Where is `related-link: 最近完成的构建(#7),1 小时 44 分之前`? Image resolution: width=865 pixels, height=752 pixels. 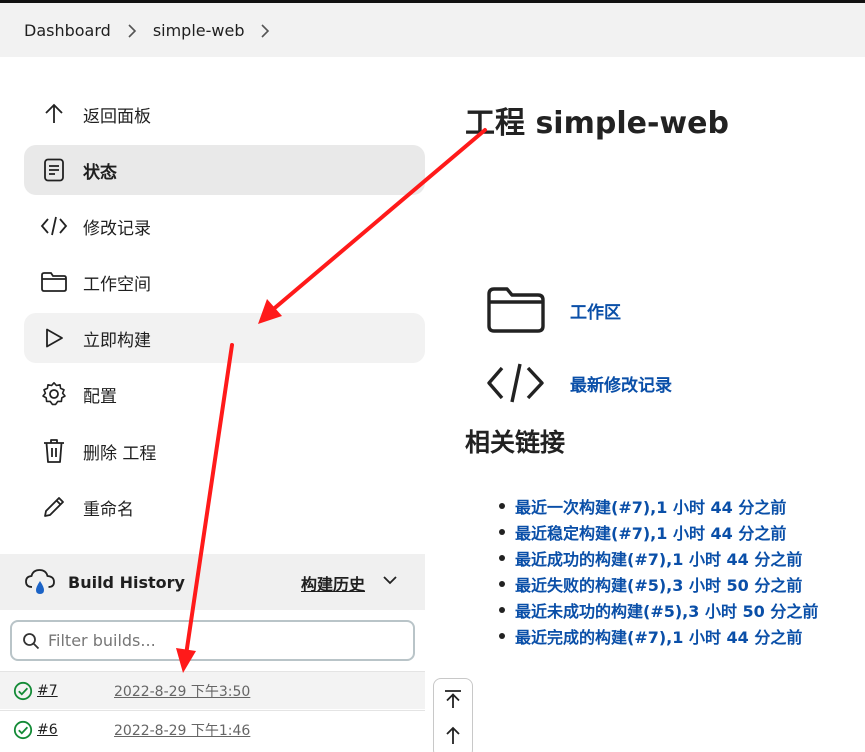
related-link: 最近完成的构建(#7),1 小时 44 分之前 is located at coordinates (658, 637).